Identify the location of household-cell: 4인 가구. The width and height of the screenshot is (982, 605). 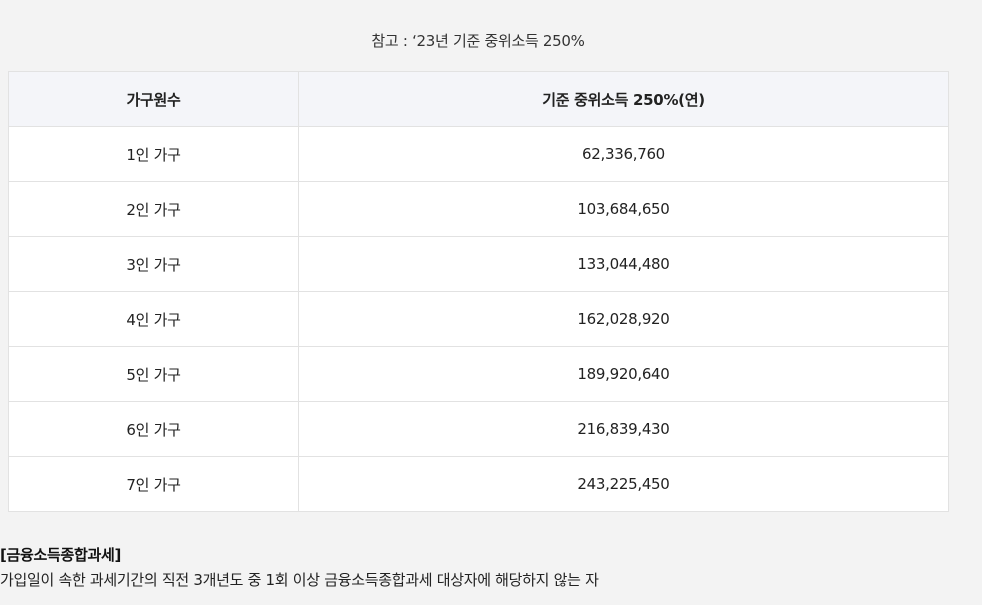
(153, 319).